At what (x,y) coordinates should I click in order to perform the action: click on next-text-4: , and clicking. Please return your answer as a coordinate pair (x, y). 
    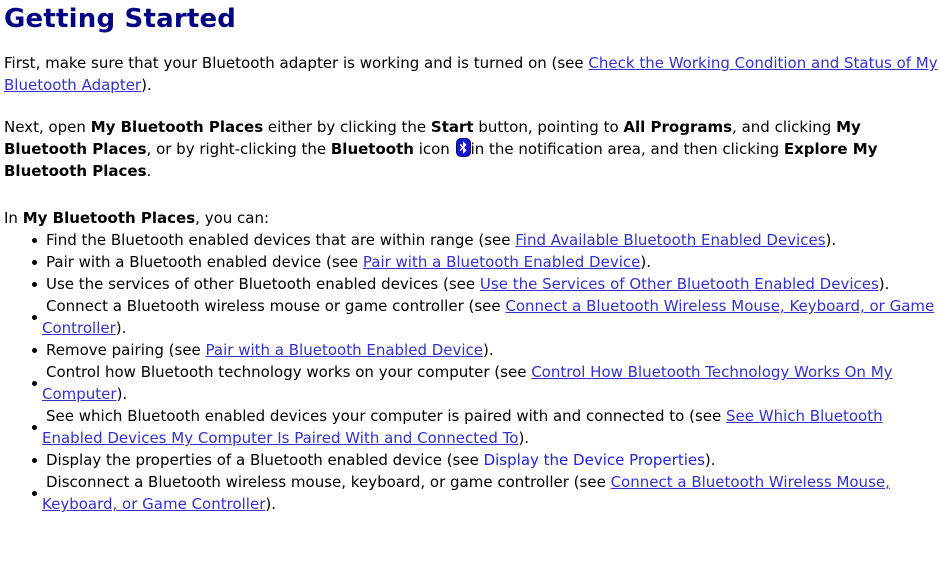
    Looking at the image, I should click on (784, 127).